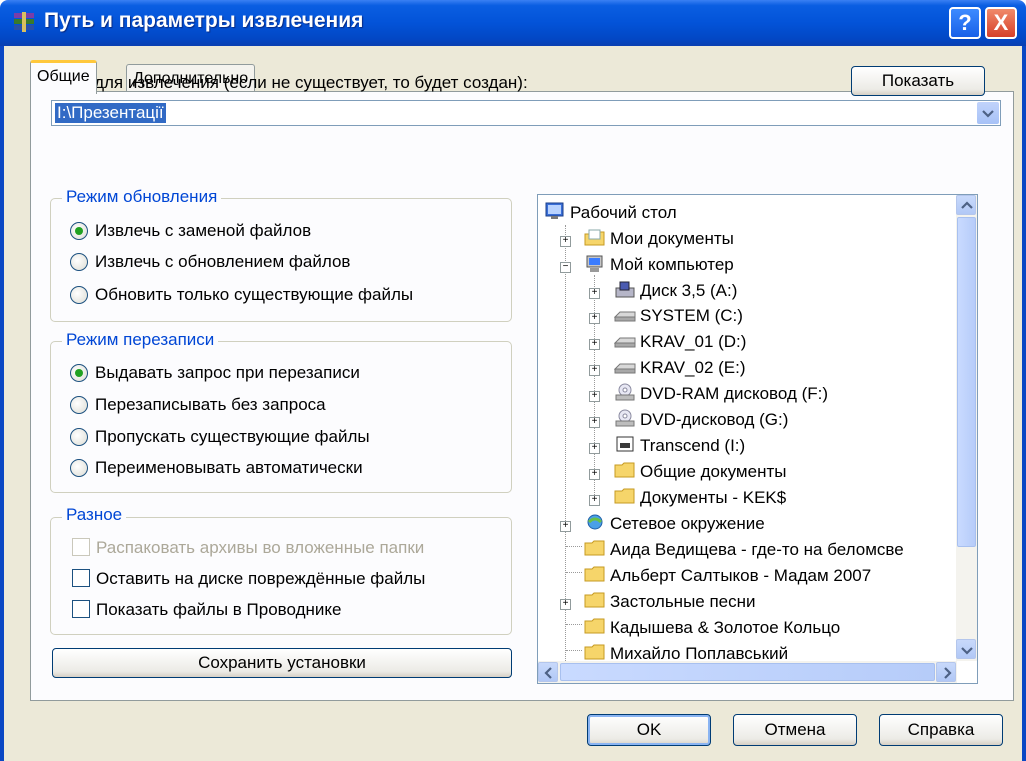 This screenshot has height=761, width=1026. Describe the element at coordinates (79, 405) in the screenshot. I see `radio-overwrite-silent` at that location.